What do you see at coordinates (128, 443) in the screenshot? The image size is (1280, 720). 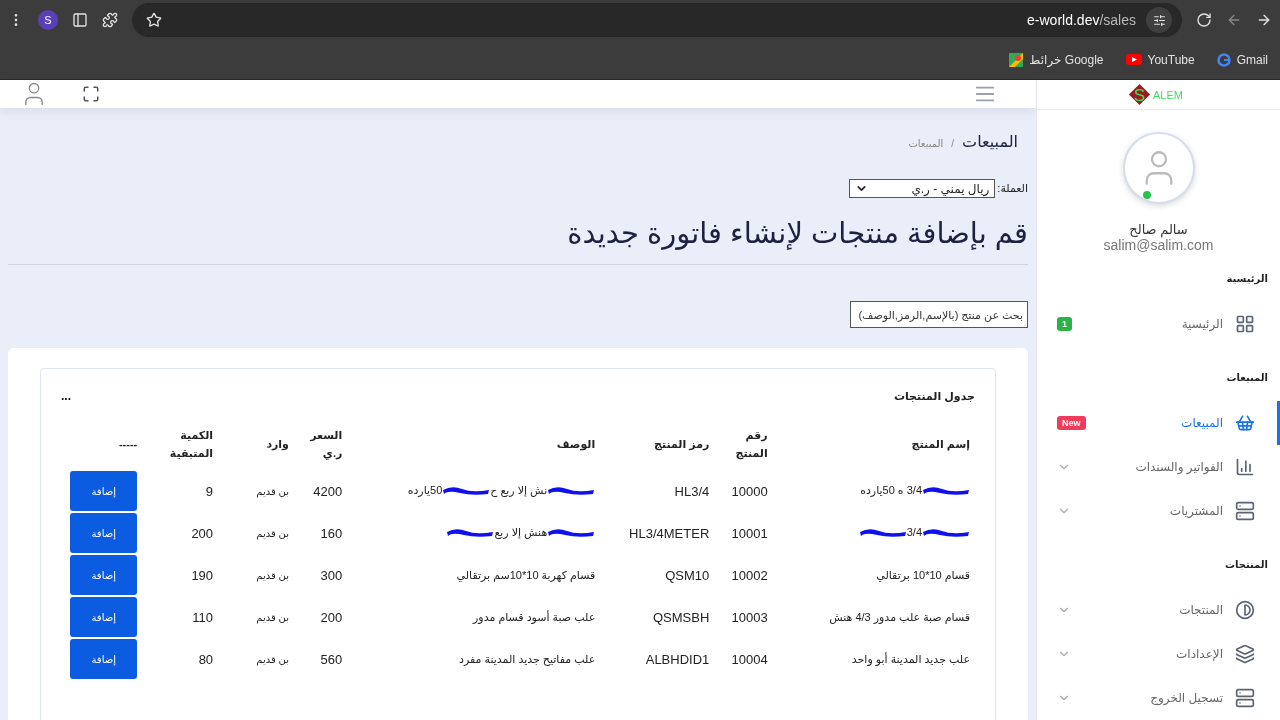 I see `column-header: -----` at bounding box center [128, 443].